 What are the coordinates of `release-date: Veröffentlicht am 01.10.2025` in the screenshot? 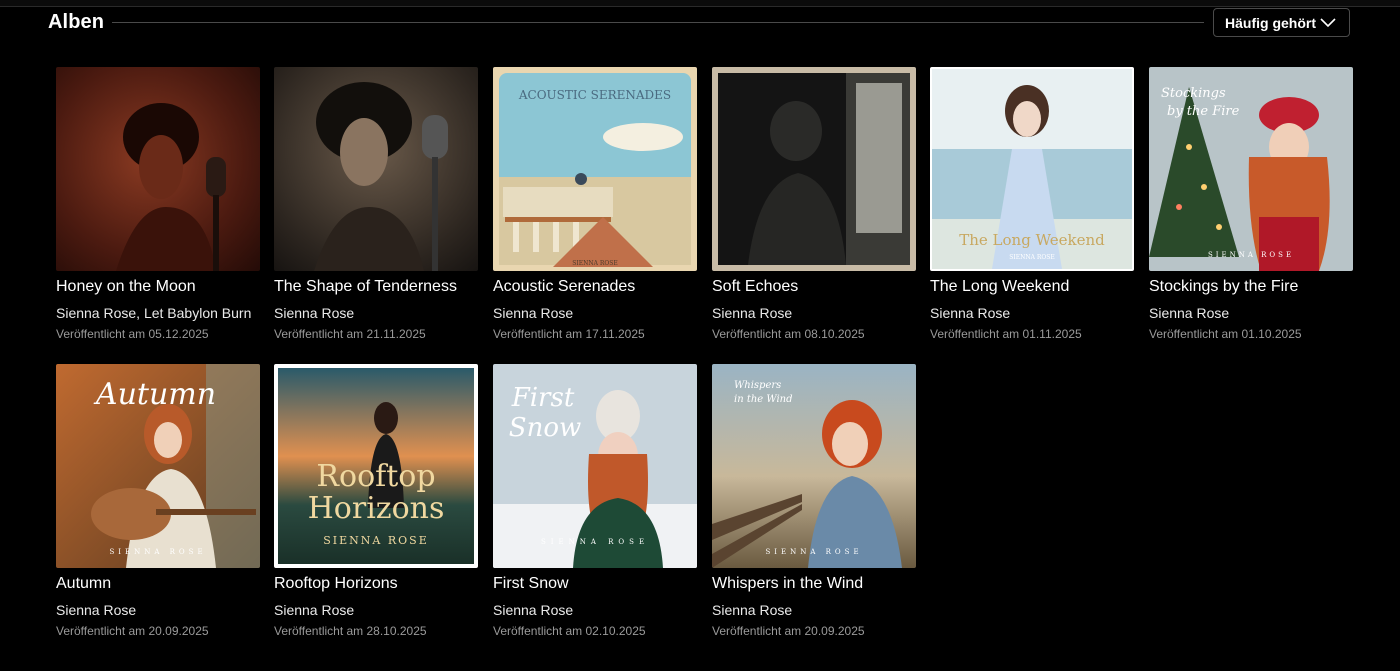 It's located at (1225, 334).